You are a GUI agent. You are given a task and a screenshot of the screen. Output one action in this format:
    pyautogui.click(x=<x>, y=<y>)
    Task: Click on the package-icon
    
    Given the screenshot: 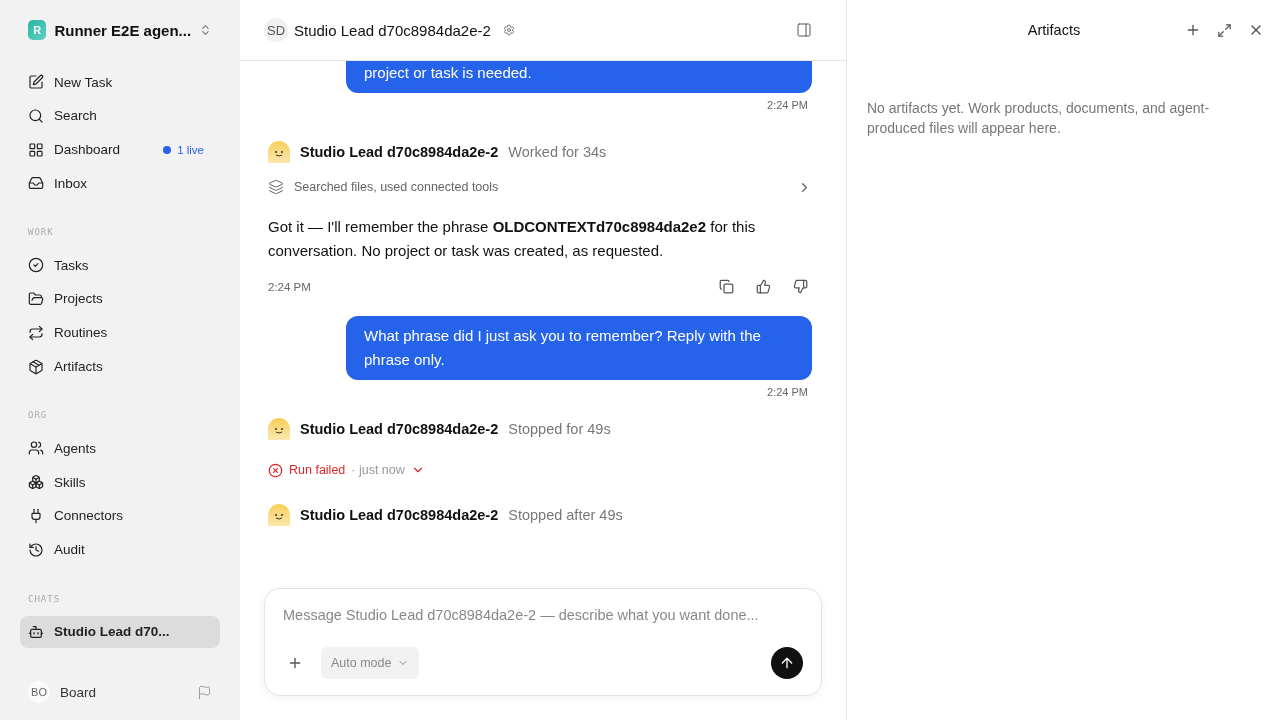 What is the action you would take?
    pyautogui.click(x=36, y=366)
    